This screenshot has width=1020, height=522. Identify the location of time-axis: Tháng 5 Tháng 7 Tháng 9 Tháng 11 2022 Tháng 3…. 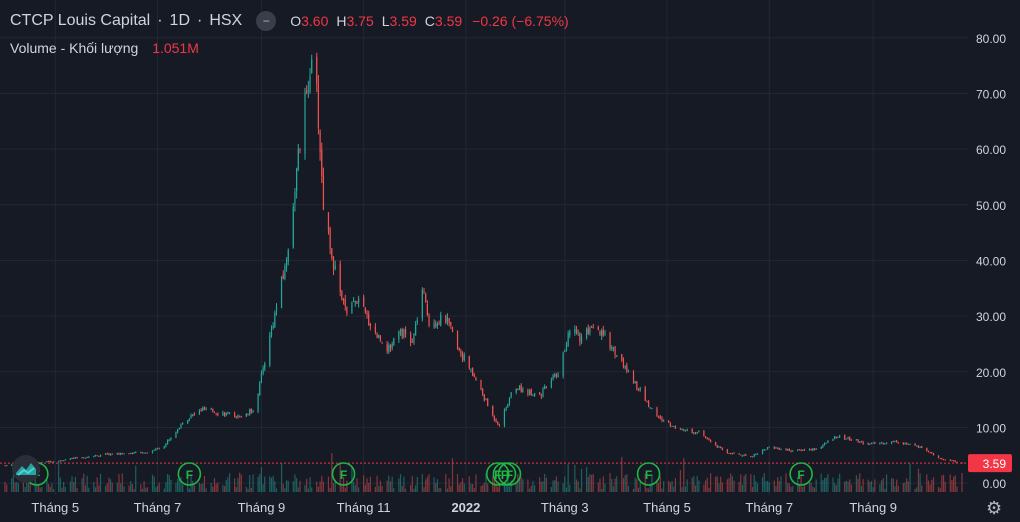
(464, 507).